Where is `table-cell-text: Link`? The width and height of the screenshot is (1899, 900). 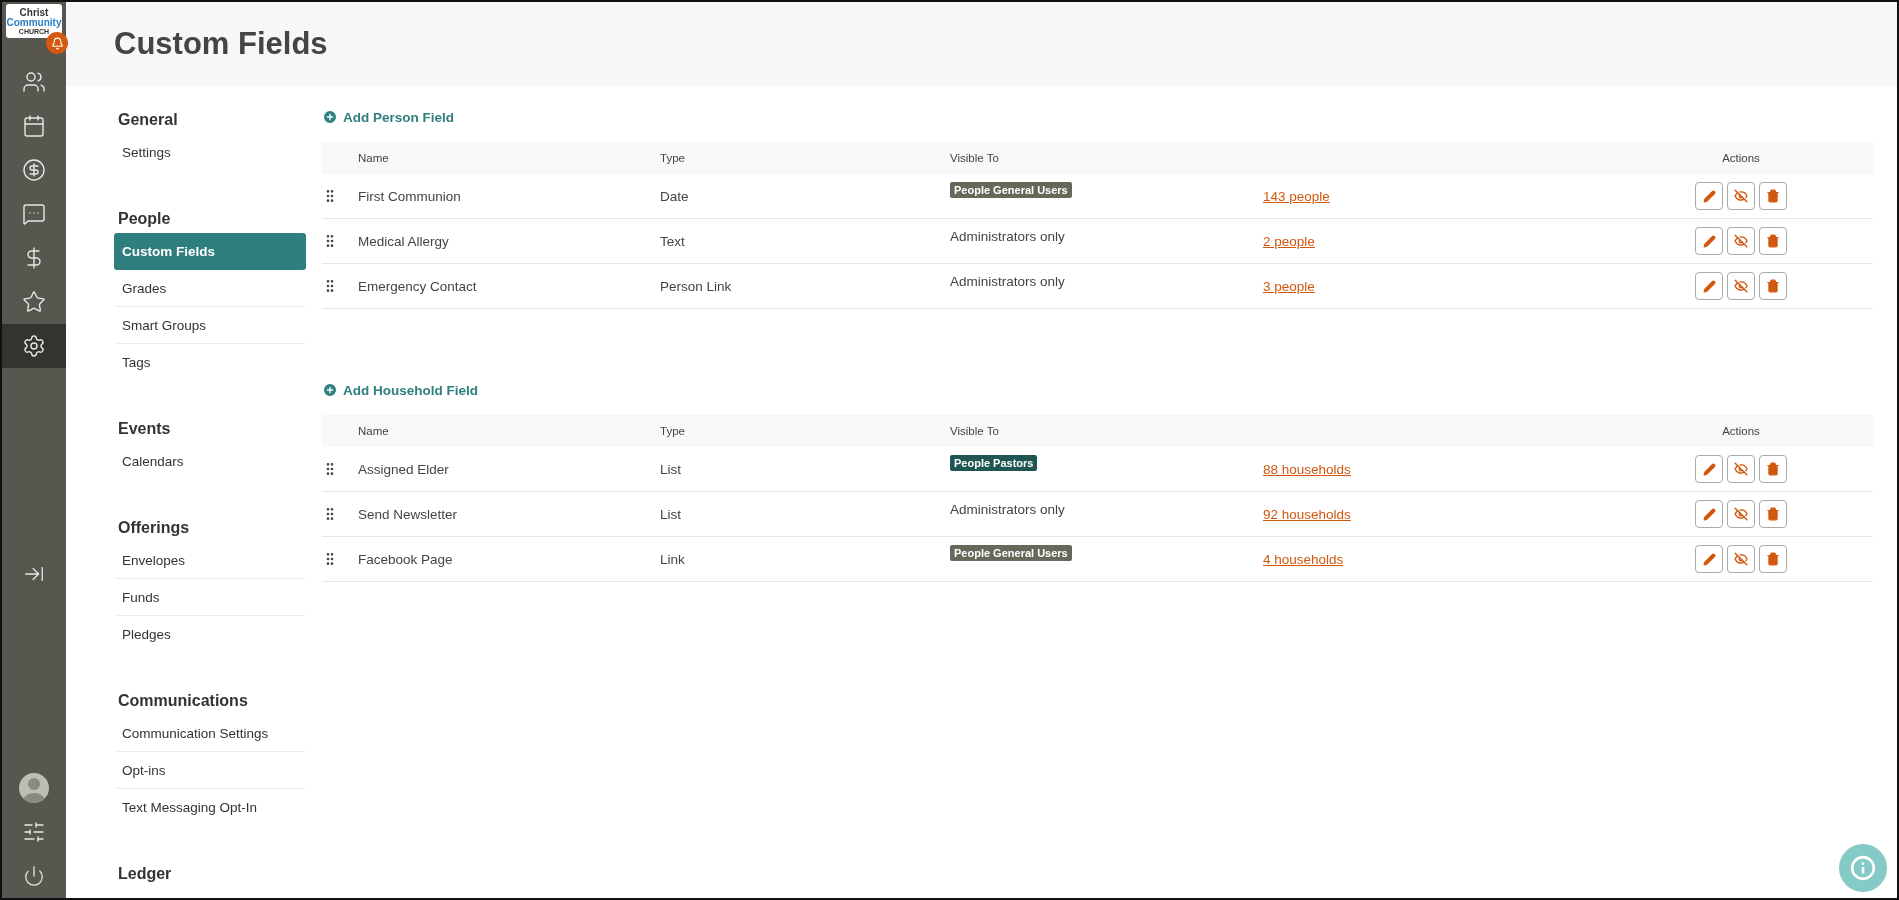
table-cell-text: Link is located at coordinates (673, 559).